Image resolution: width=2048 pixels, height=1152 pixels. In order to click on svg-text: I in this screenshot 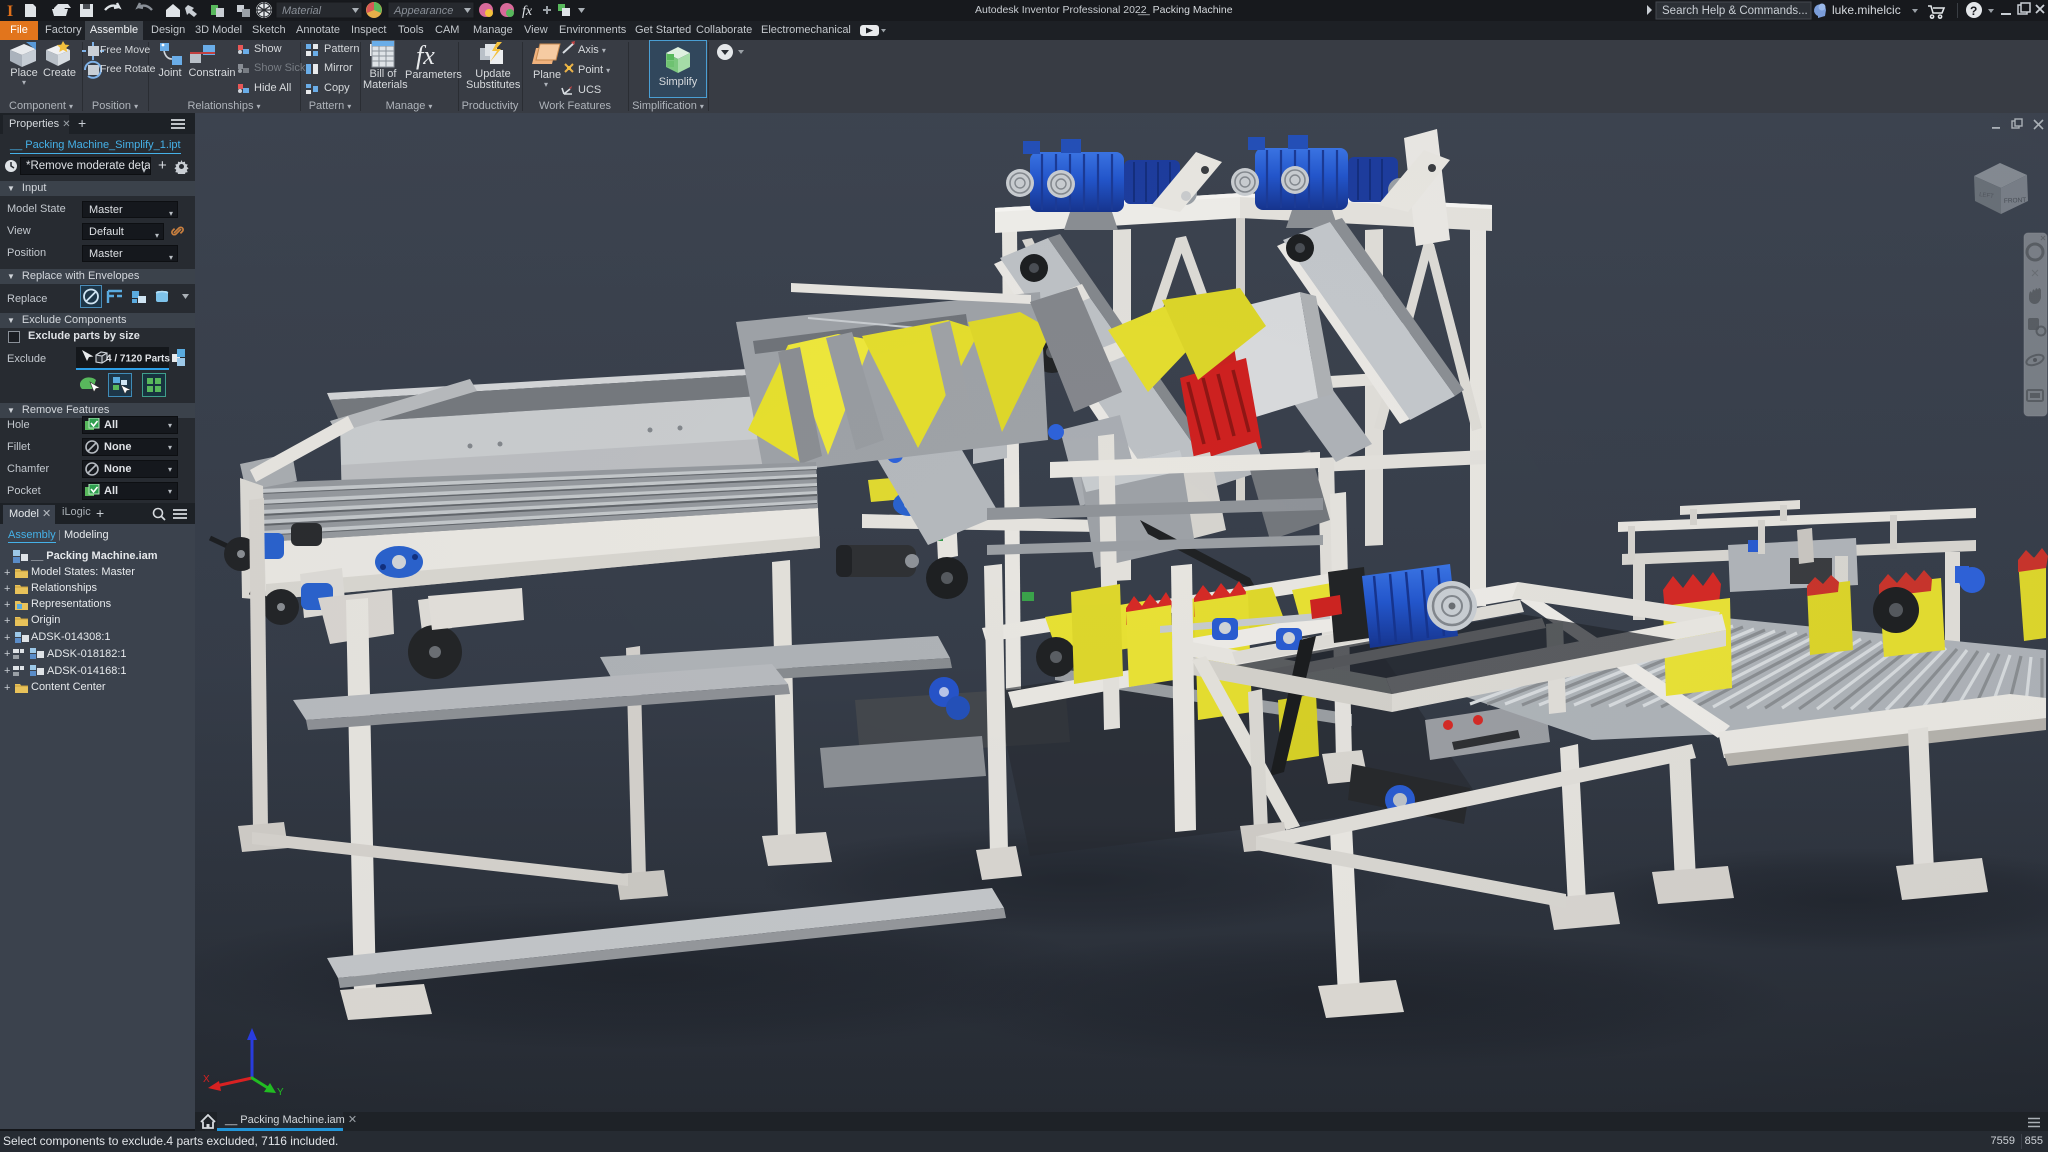, I will do `click(10, 11)`.